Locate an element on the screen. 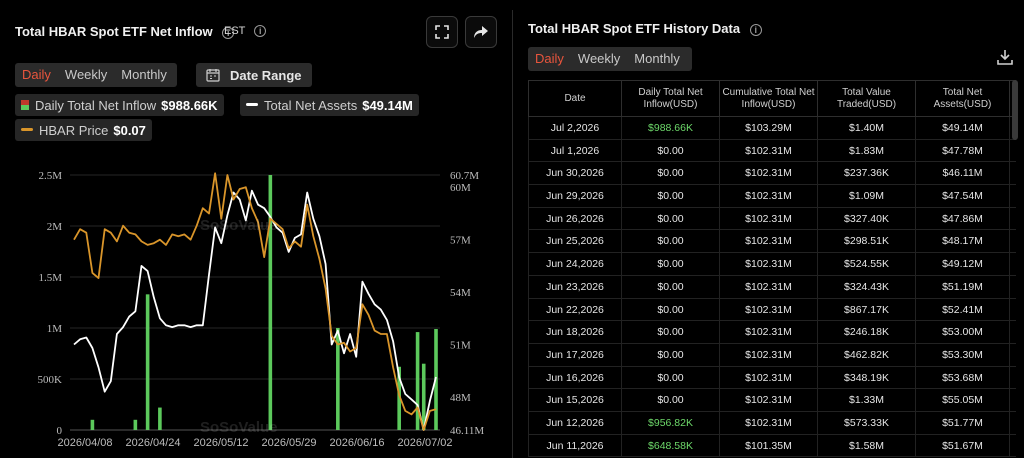 The width and height of the screenshot is (1024, 458). table-row: Jun 24,2026 $0.00 $102.31M $524.55K $49.12M is located at coordinates (772, 264).